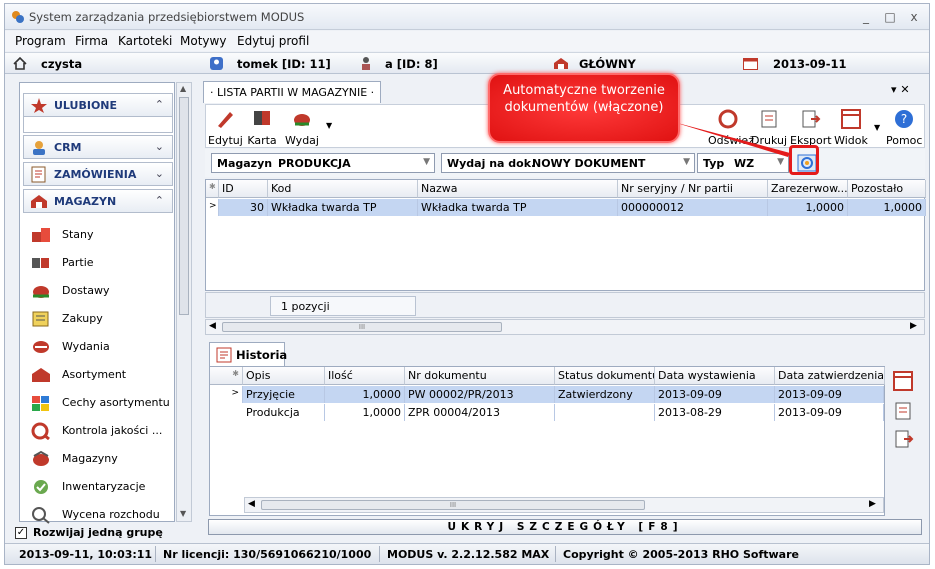 This screenshot has width=935, height=569. I want to click on app-logo-icon, so click(18, 17).